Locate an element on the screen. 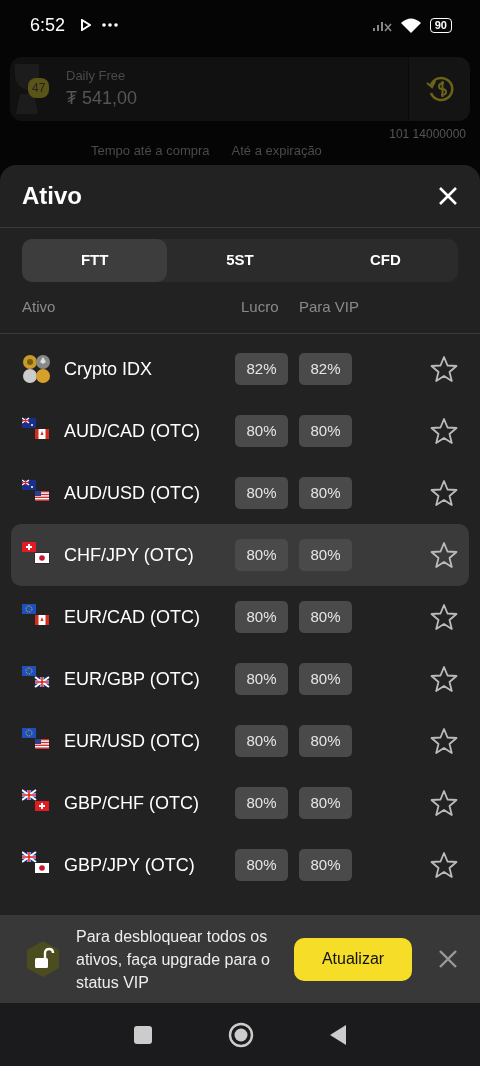  account-name: Daily Free is located at coordinates (96, 75).